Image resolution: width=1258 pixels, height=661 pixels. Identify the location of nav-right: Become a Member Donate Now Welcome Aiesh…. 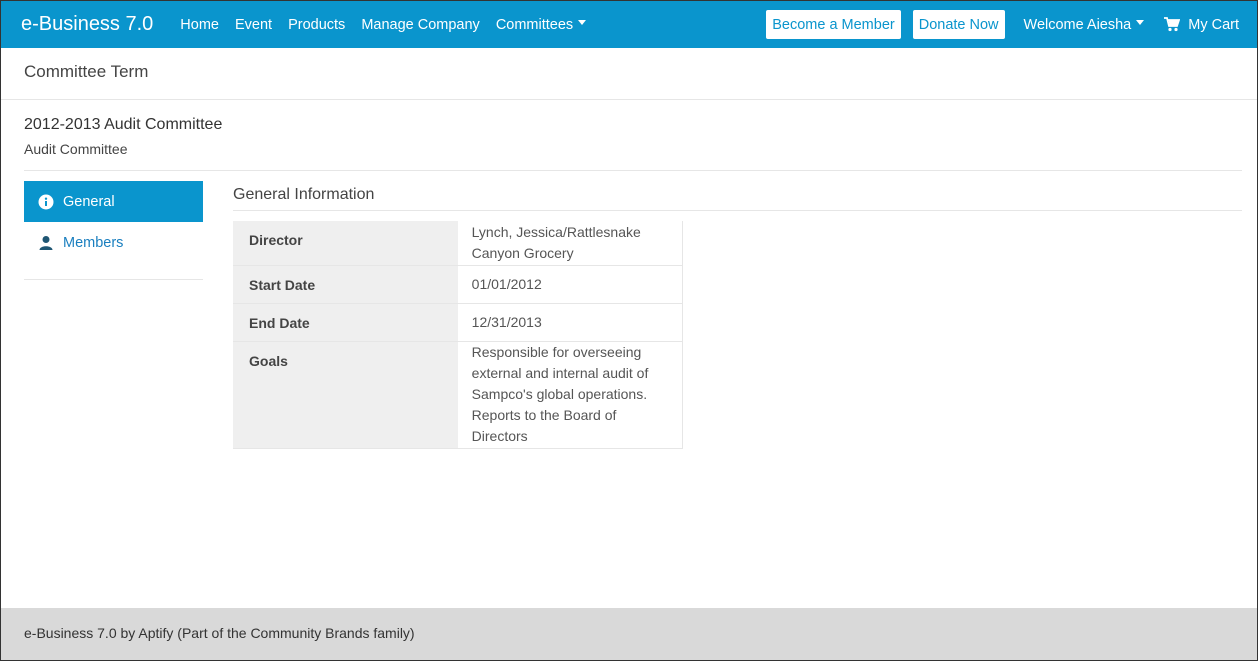
(996, 24).